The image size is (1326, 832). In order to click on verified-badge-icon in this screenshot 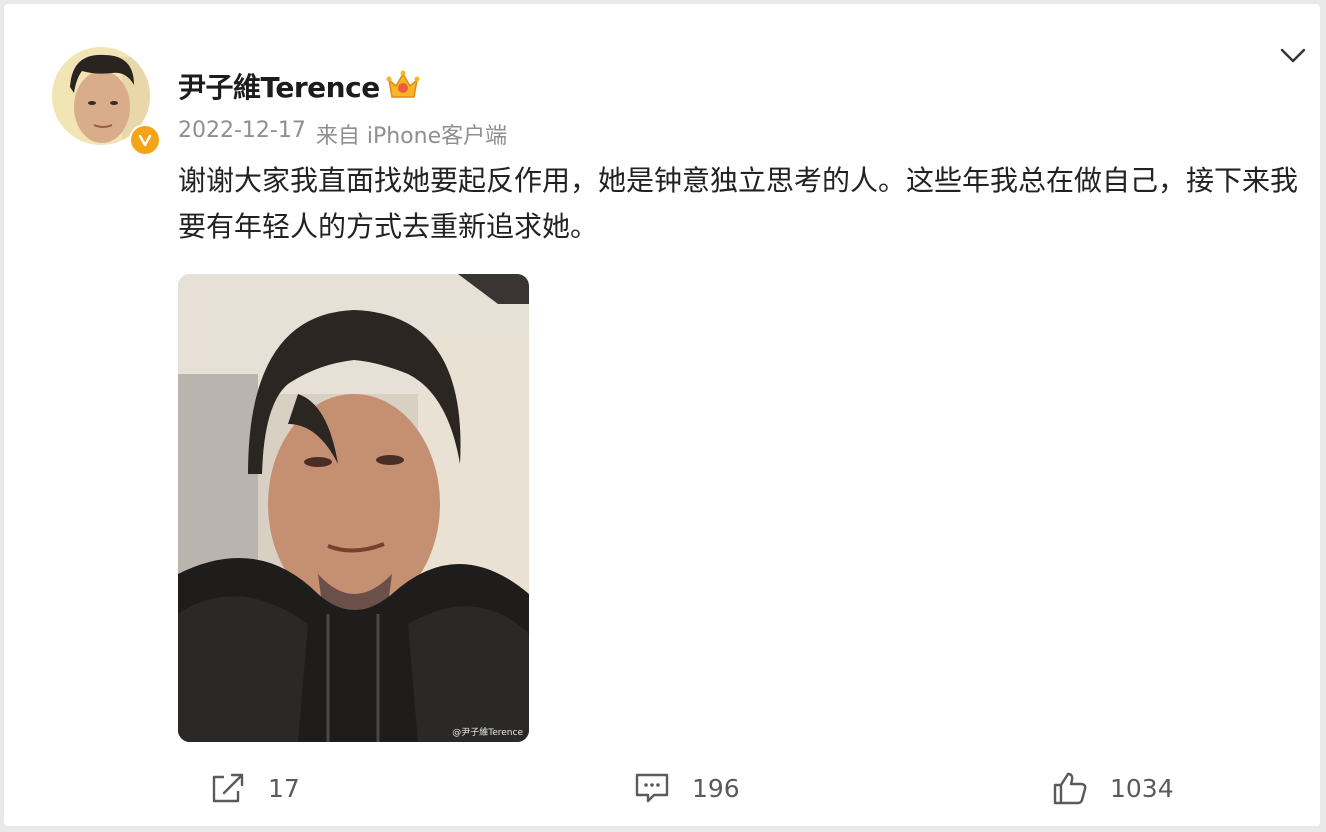, I will do `click(145, 140)`.